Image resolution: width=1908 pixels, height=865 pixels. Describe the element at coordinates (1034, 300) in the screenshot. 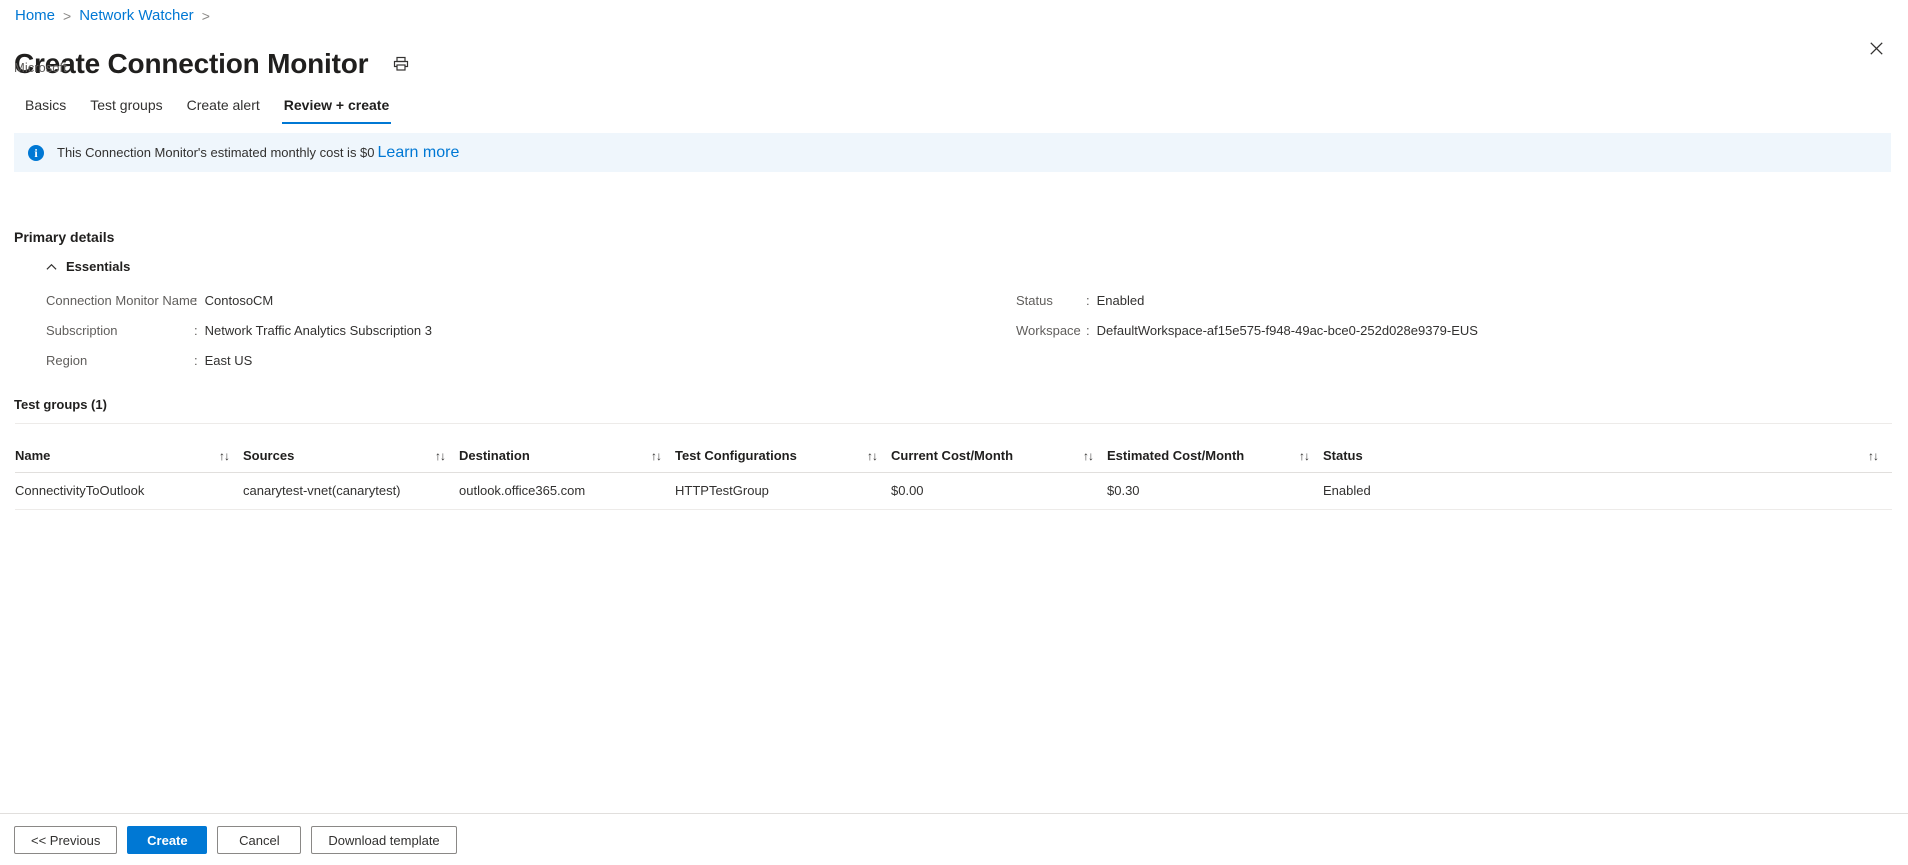

I see `field-label: Status` at that location.